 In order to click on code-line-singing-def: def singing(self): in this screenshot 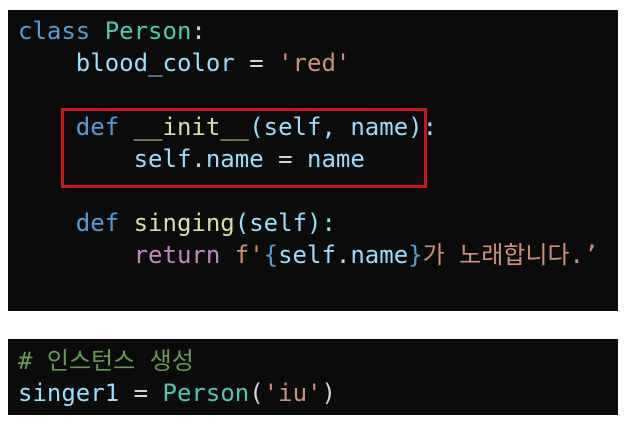, I will do `click(177, 223)`.